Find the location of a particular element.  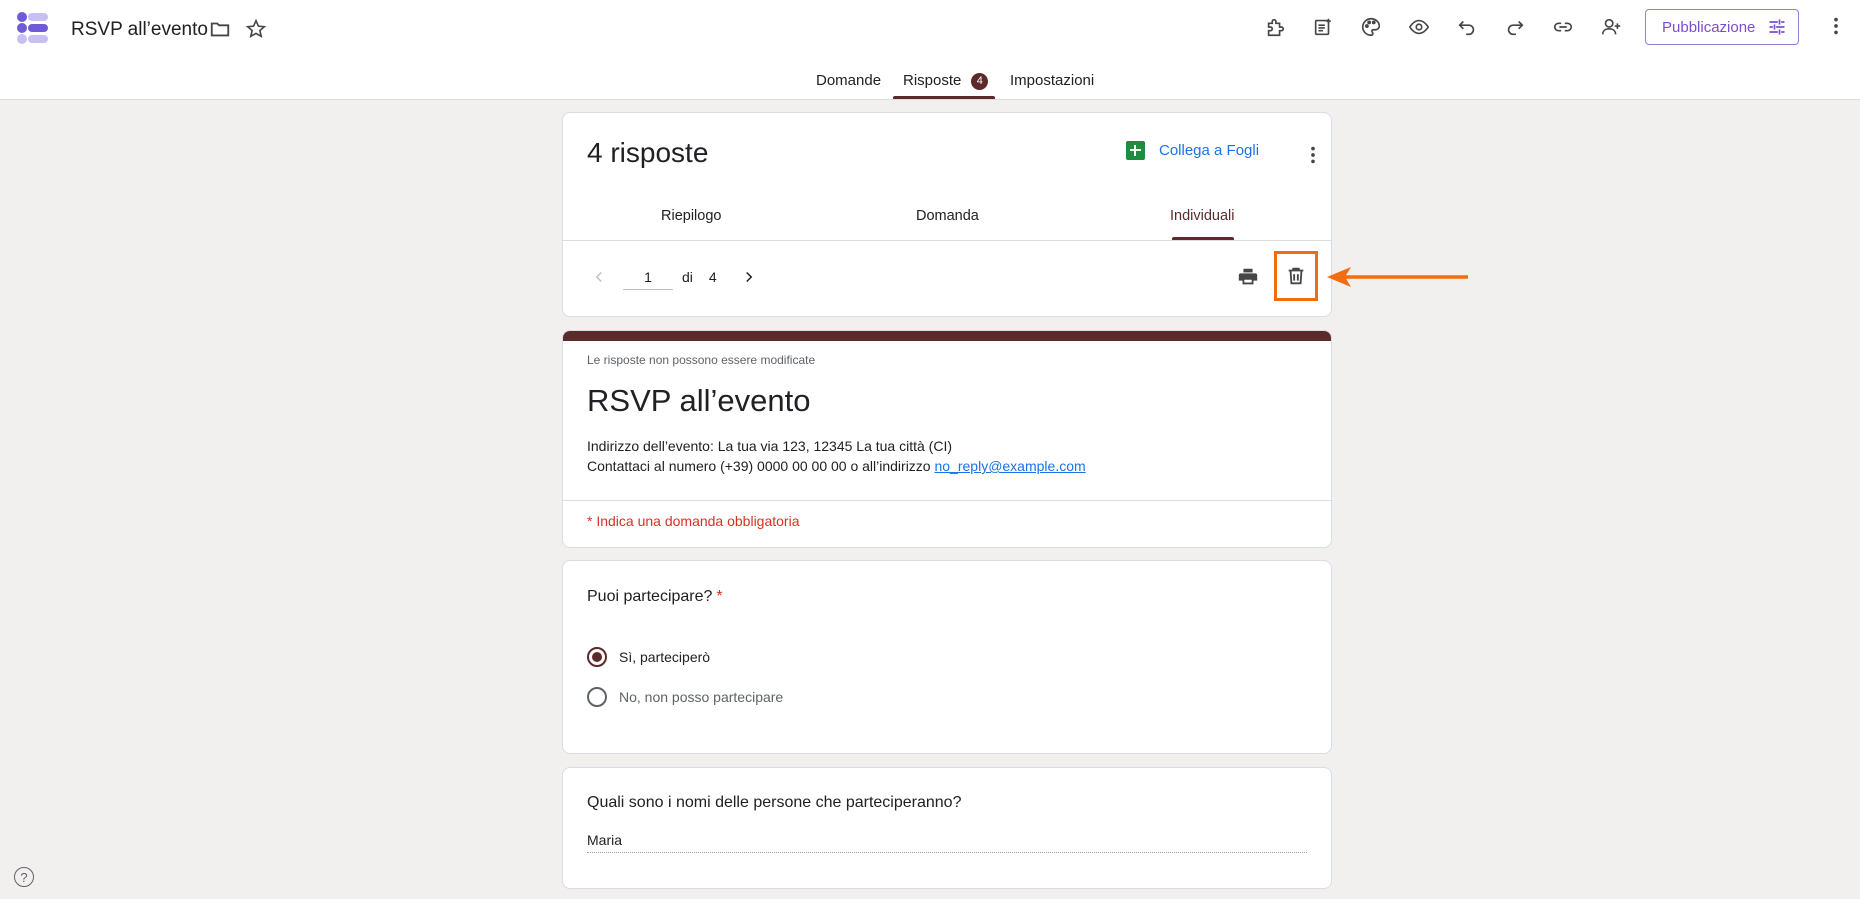

tab-questions: Domande is located at coordinates (848, 80).